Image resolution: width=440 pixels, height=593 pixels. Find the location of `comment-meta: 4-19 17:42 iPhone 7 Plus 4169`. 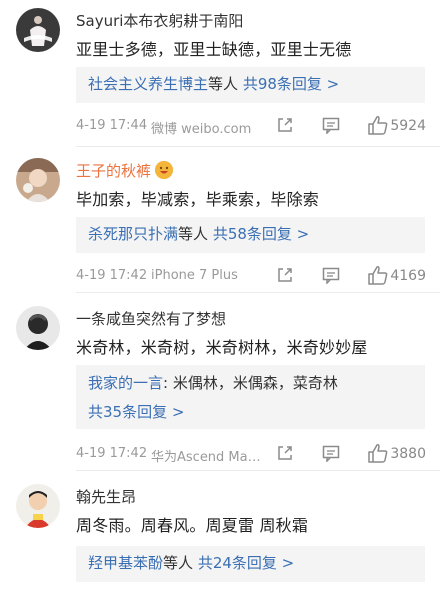

comment-meta: 4-19 17:42 iPhone 7 Plus 4169 is located at coordinates (251, 276).